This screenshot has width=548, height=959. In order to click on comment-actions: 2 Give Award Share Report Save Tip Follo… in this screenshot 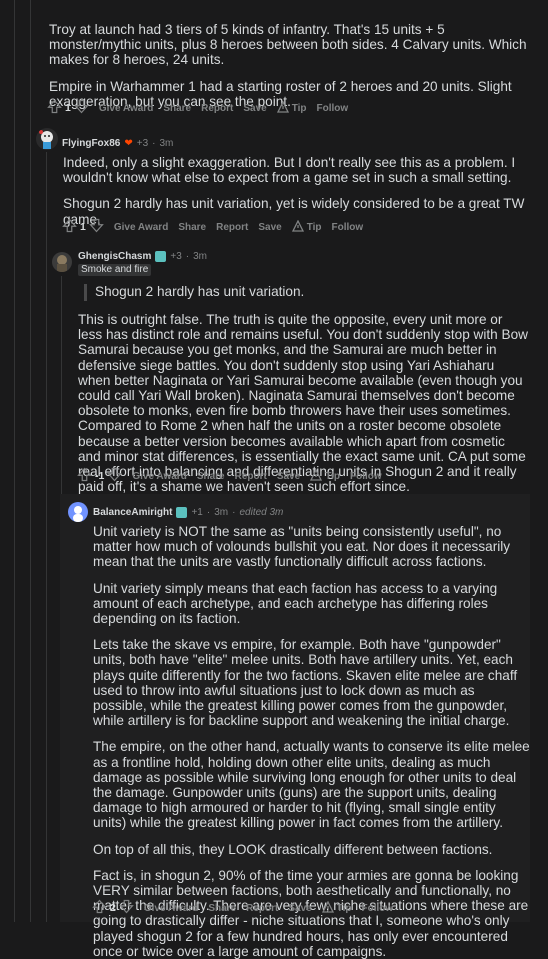, I will do `click(247, 908)`.